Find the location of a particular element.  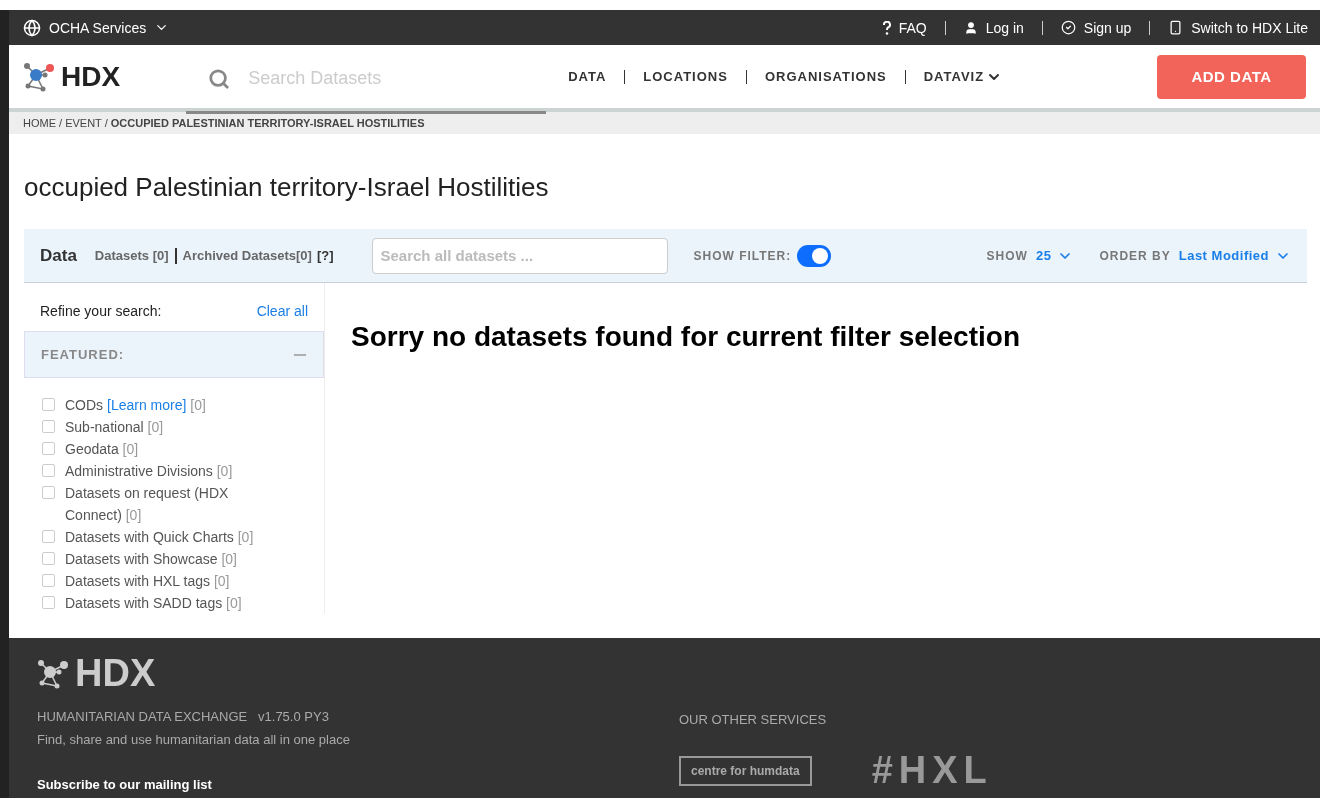

show-label: SHOW is located at coordinates (1007, 255).